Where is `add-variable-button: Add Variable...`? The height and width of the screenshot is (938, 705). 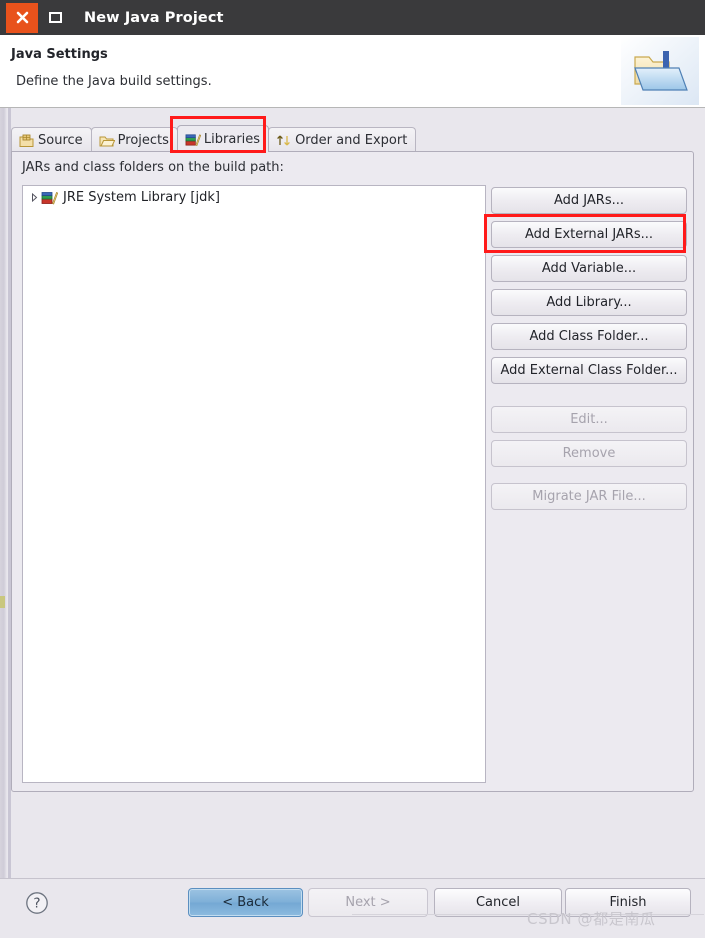
add-variable-button: Add Variable... is located at coordinates (589, 268).